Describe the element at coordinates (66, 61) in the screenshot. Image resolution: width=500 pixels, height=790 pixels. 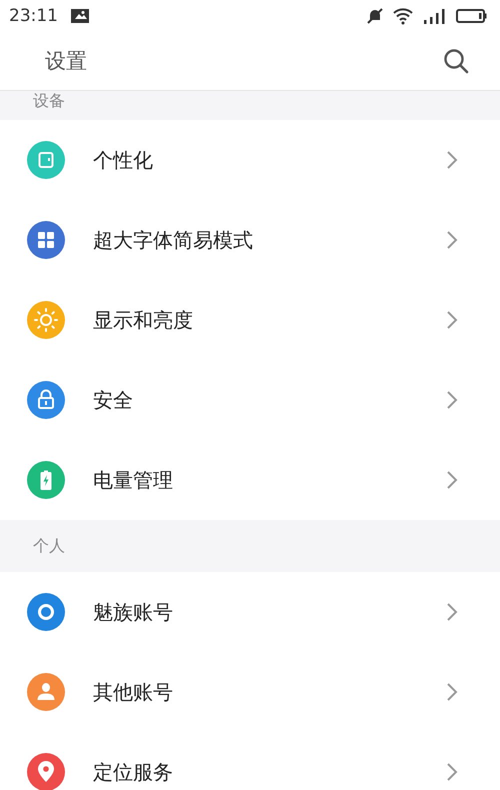
I see `page-title: 设置` at that location.